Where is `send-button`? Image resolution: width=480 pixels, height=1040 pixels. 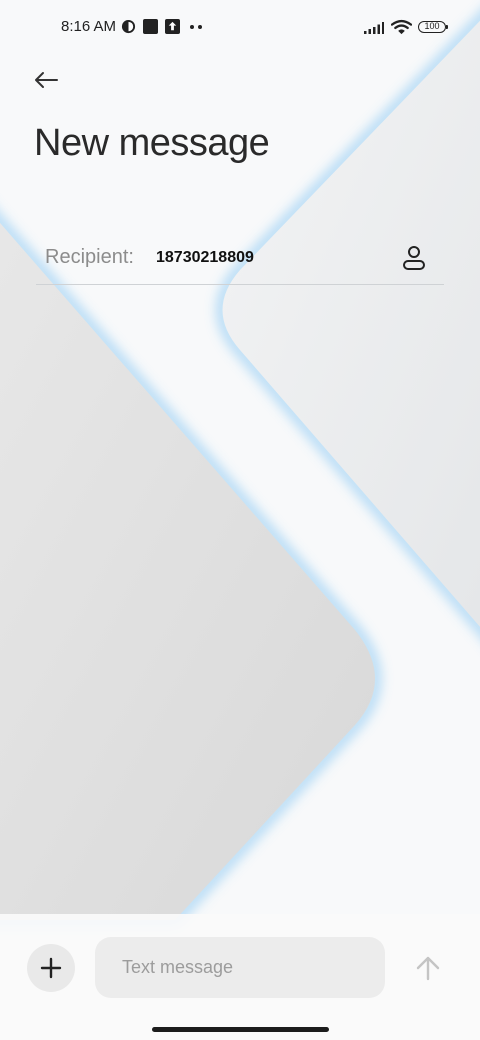
send-button is located at coordinates (428, 968).